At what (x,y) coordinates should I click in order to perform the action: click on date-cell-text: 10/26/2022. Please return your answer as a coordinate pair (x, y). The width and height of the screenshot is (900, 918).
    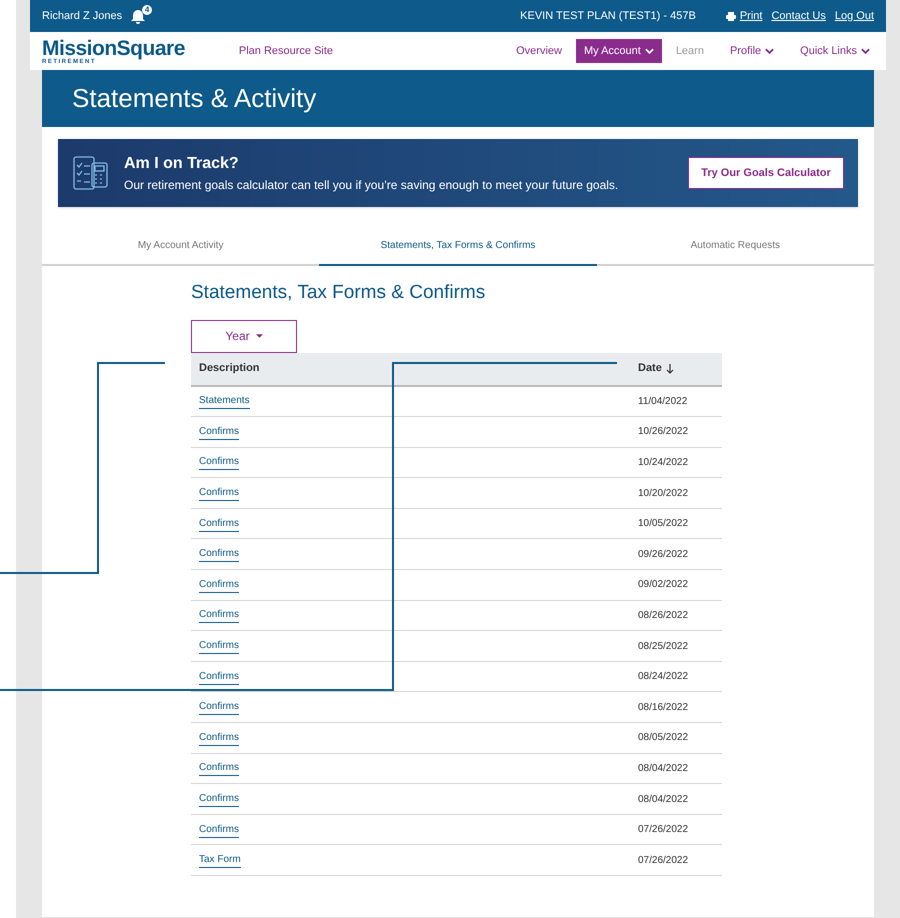
    Looking at the image, I should click on (664, 432).